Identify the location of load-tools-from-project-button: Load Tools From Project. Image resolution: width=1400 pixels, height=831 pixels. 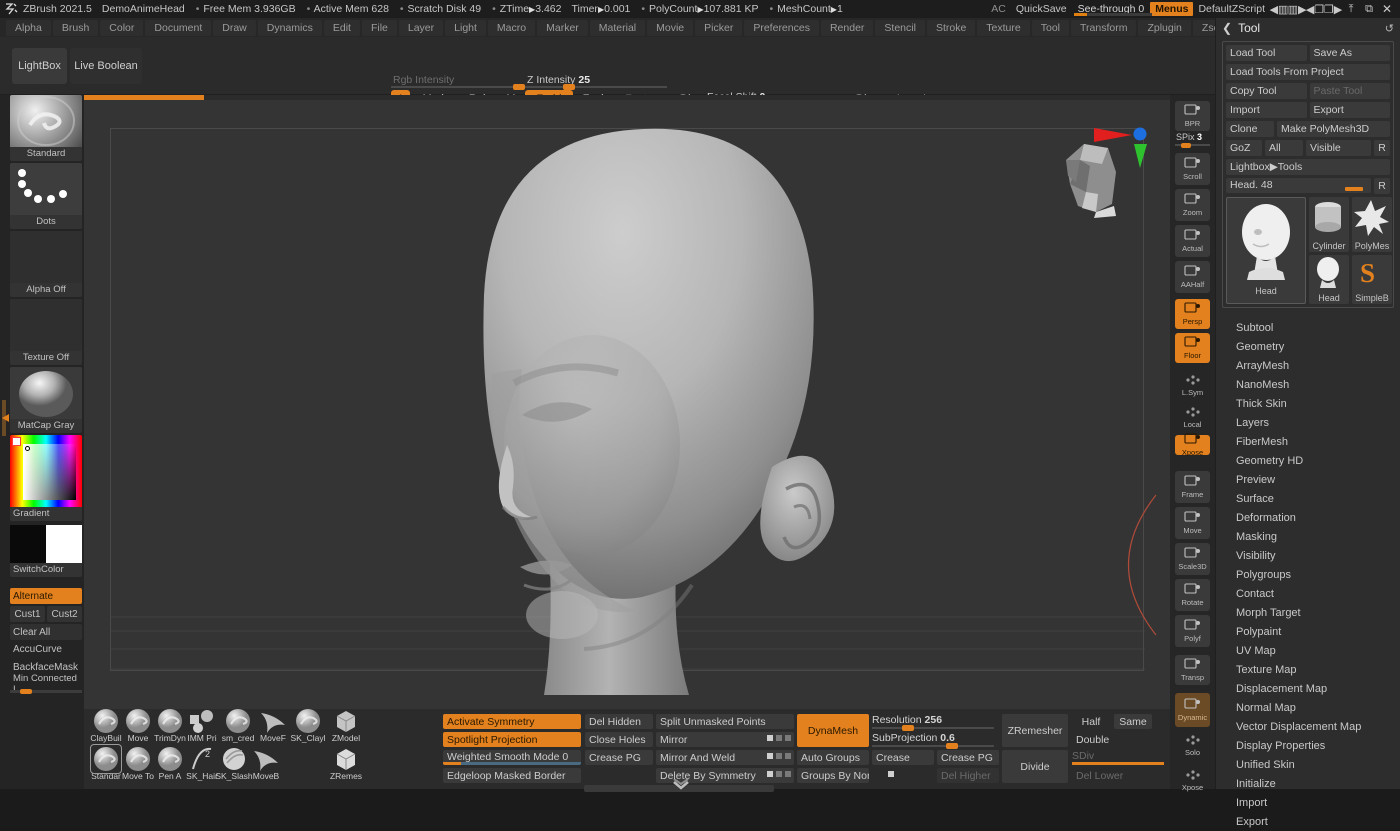
(1308, 72).